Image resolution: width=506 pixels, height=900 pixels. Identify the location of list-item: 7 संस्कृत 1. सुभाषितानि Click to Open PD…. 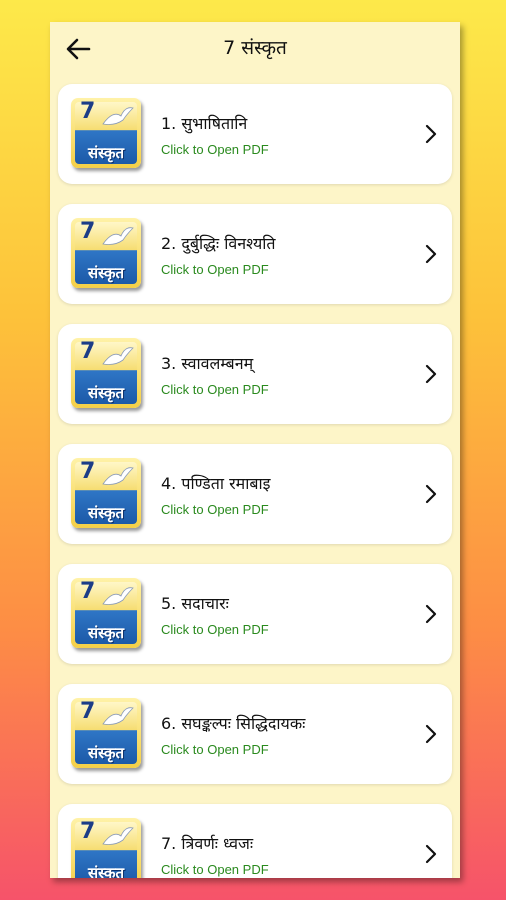
(255, 134).